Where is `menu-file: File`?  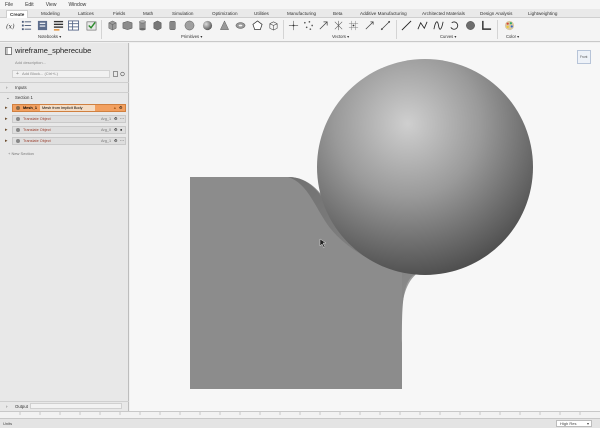 menu-file: File is located at coordinates (9, 5).